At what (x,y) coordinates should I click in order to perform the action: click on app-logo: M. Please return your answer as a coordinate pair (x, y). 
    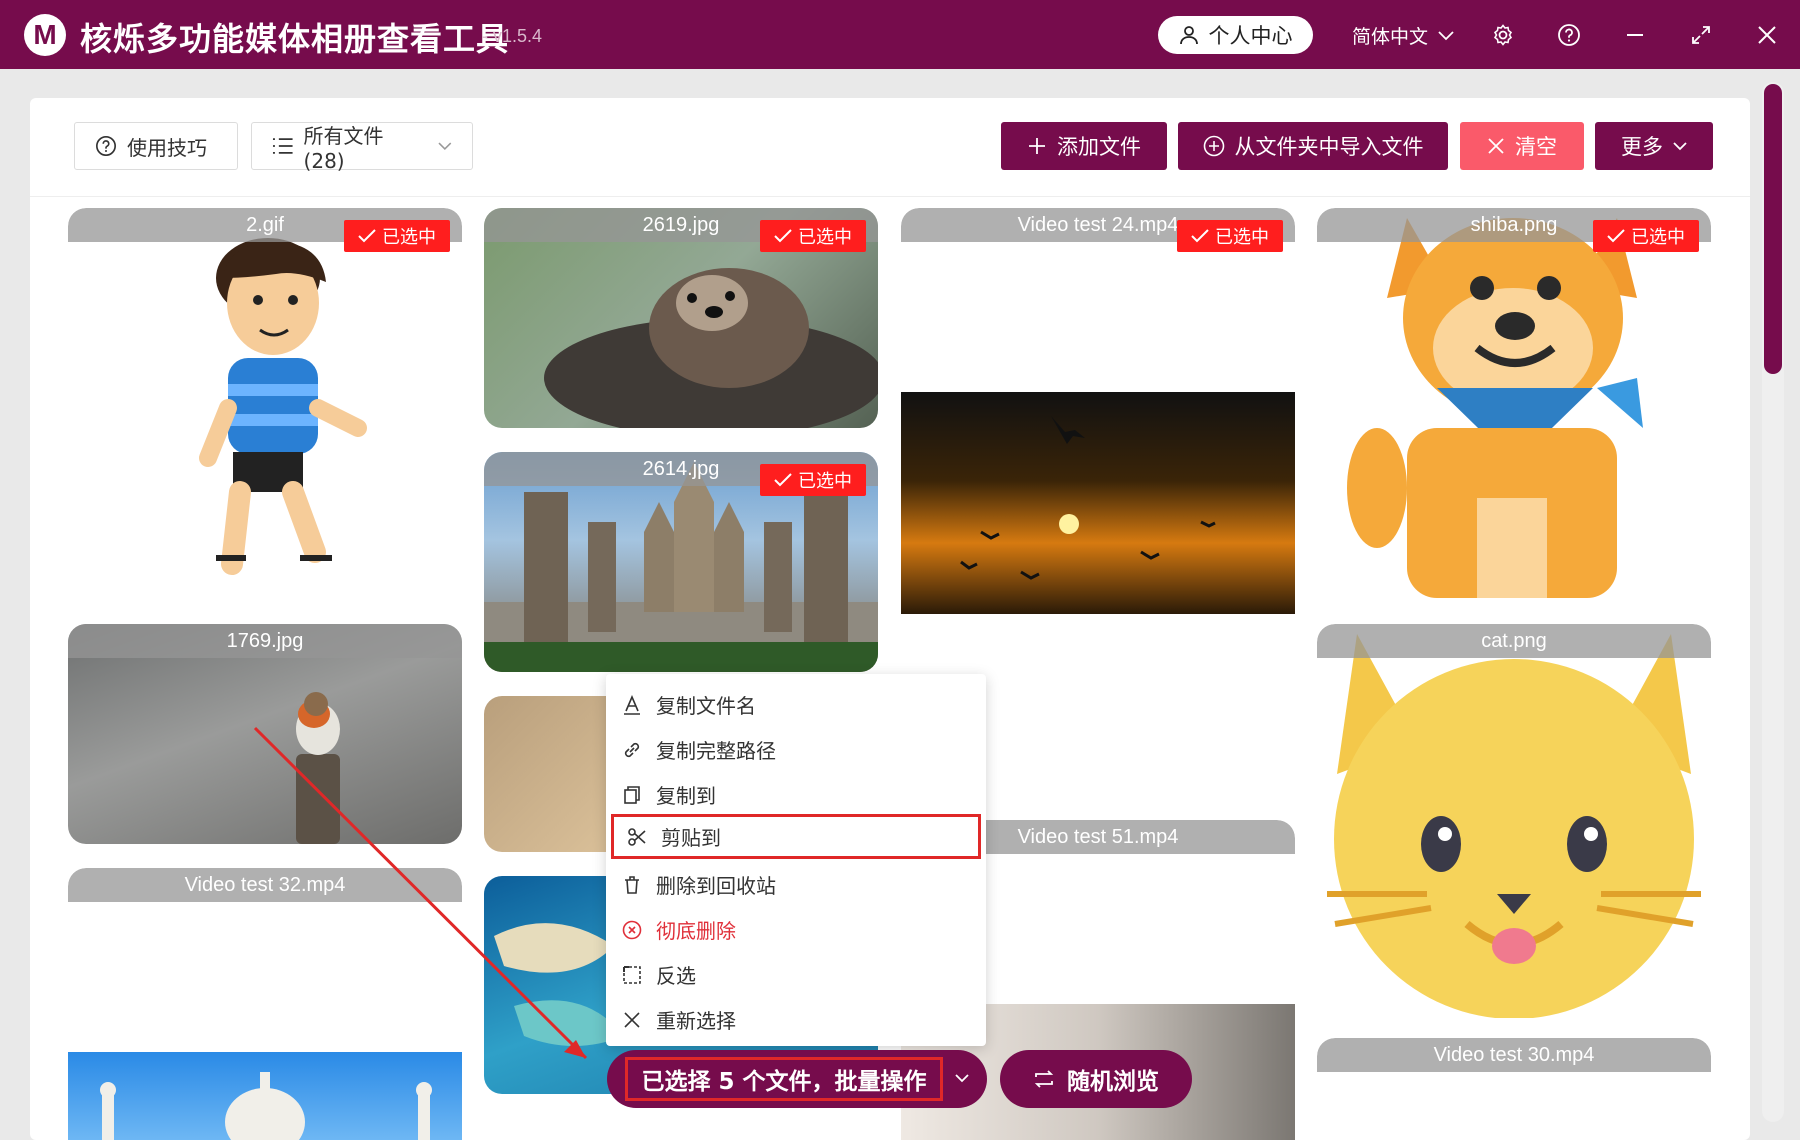
    Looking at the image, I should click on (45, 35).